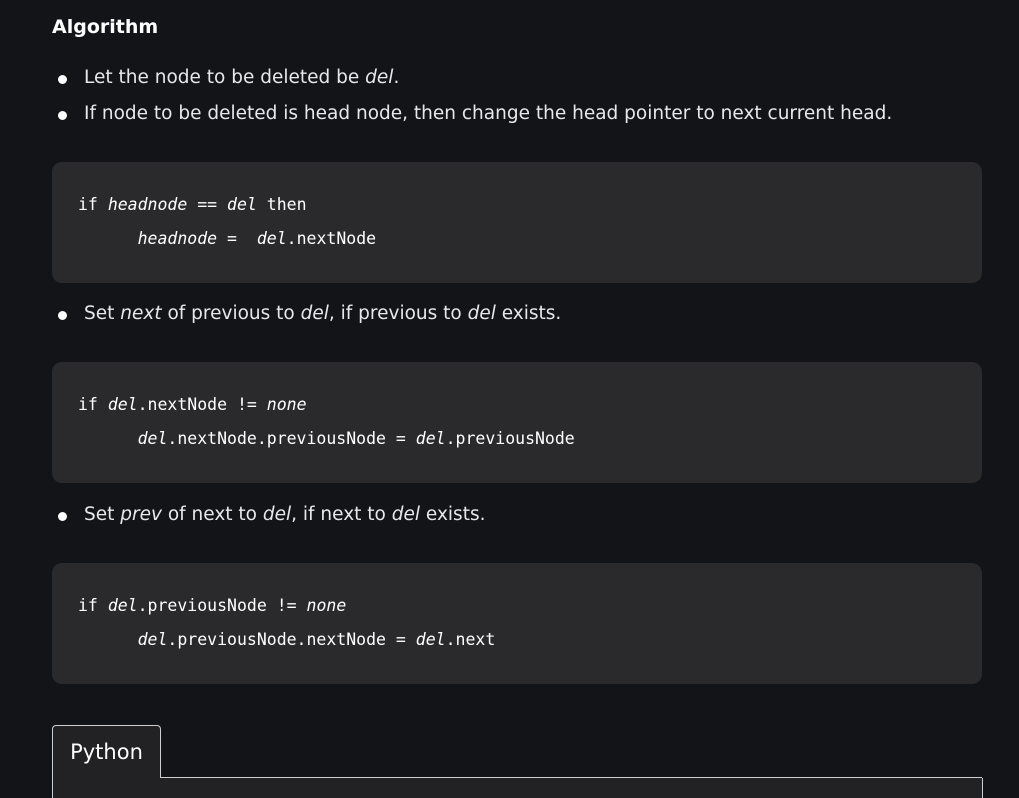 The height and width of the screenshot is (798, 1019). I want to click on text-segment: =, so click(237, 238).